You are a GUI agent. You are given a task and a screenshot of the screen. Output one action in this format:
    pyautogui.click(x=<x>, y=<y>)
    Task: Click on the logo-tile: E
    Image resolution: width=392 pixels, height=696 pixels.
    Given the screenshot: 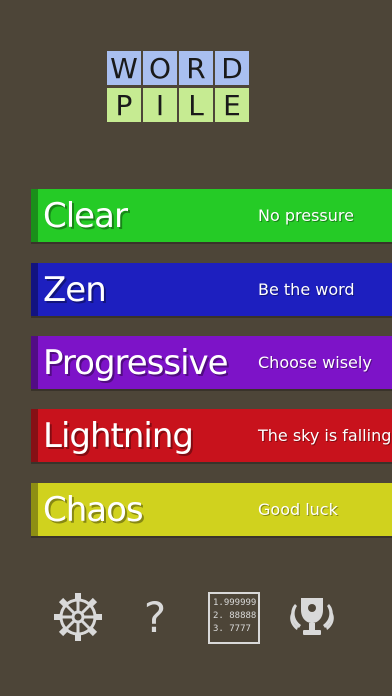 What is the action you would take?
    pyautogui.click(x=232, y=105)
    